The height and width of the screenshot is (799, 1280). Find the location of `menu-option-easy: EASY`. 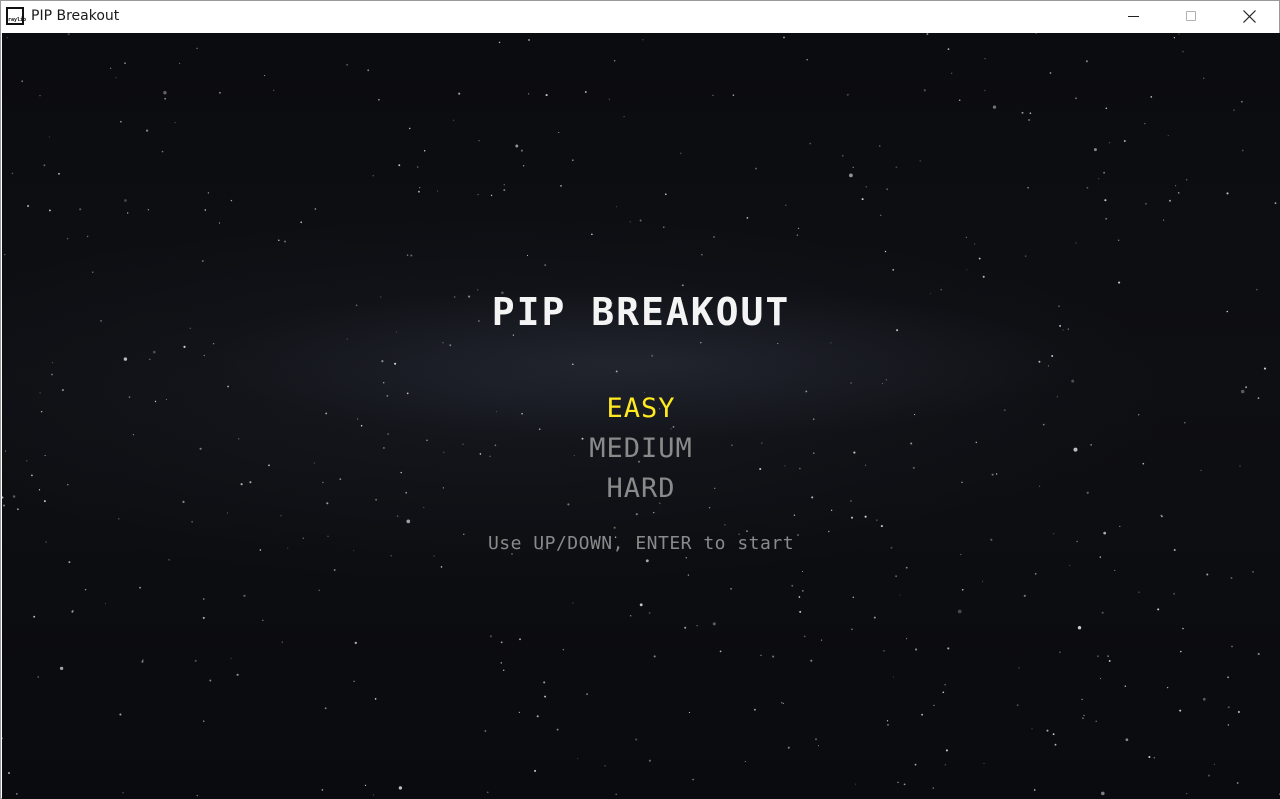

menu-option-easy: EASY is located at coordinates (641, 408).